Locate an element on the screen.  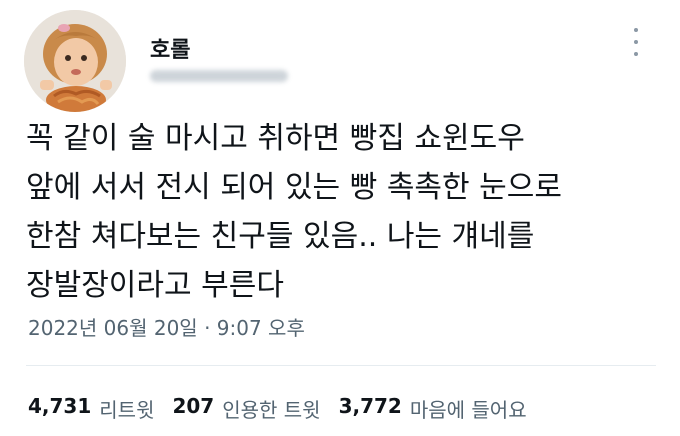
avatar is located at coordinates (75, 61).